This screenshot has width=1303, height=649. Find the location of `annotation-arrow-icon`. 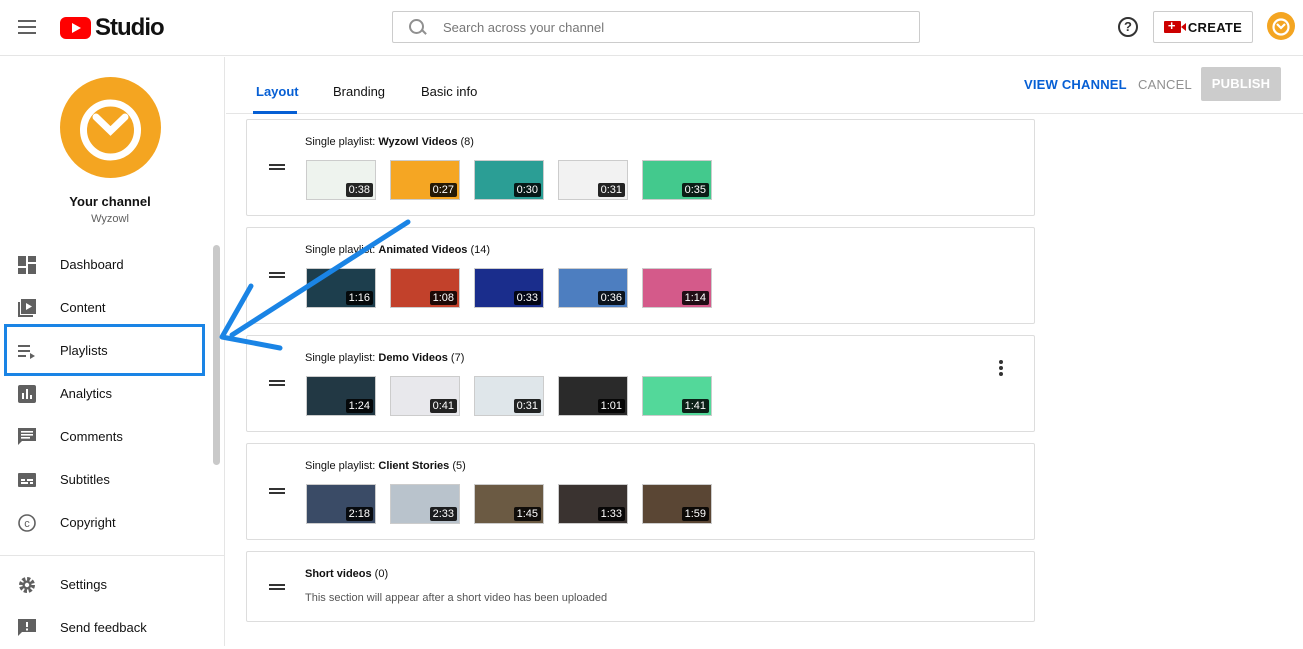

annotation-arrow-icon is located at coordinates (315, 285).